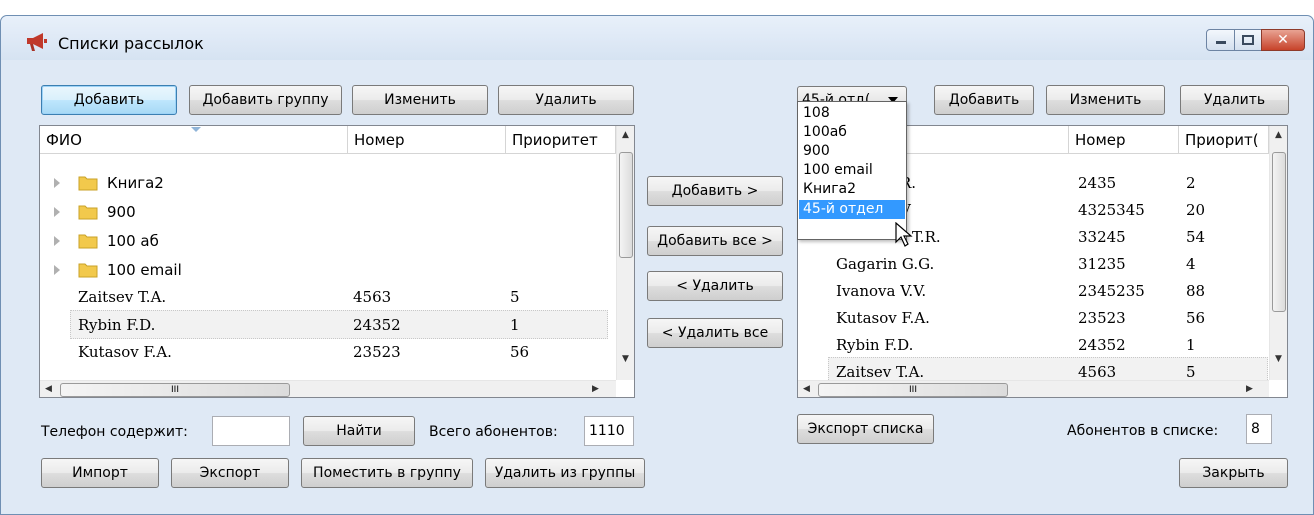 This screenshot has height=515, width=1314. Describe the element at coordinates (37, 42) in the screenshot. I see `megaphone-icon` at that location.